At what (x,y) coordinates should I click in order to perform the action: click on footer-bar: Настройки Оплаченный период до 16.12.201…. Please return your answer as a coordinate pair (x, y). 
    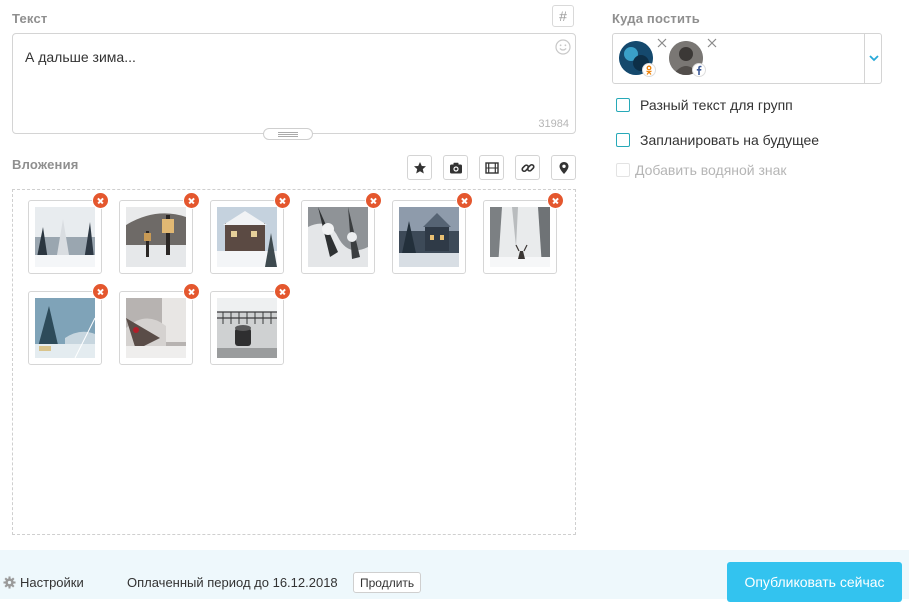
    Looking at the image, I should click on (454, 576).